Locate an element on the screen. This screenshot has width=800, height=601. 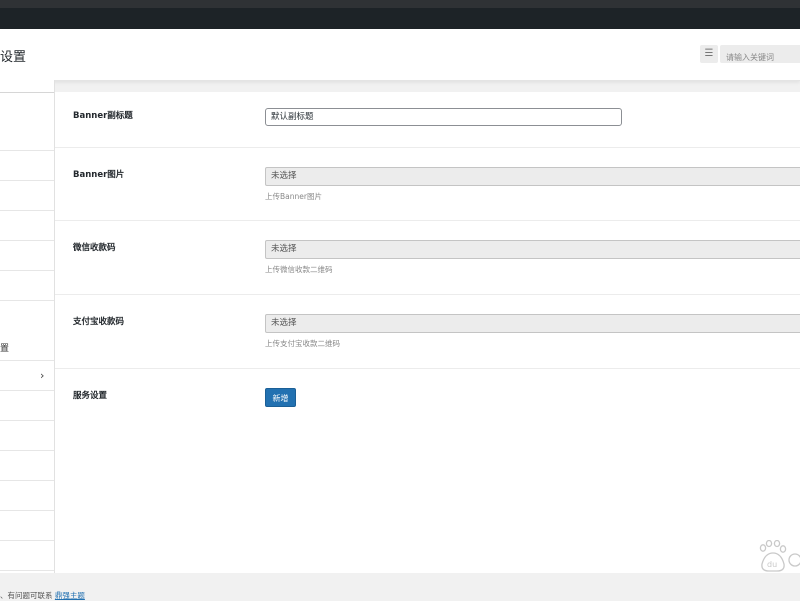
form-row-wechat-qr: 微信收款码 未选择 上传微信收款二维码 is located at coordinates (427, 258).